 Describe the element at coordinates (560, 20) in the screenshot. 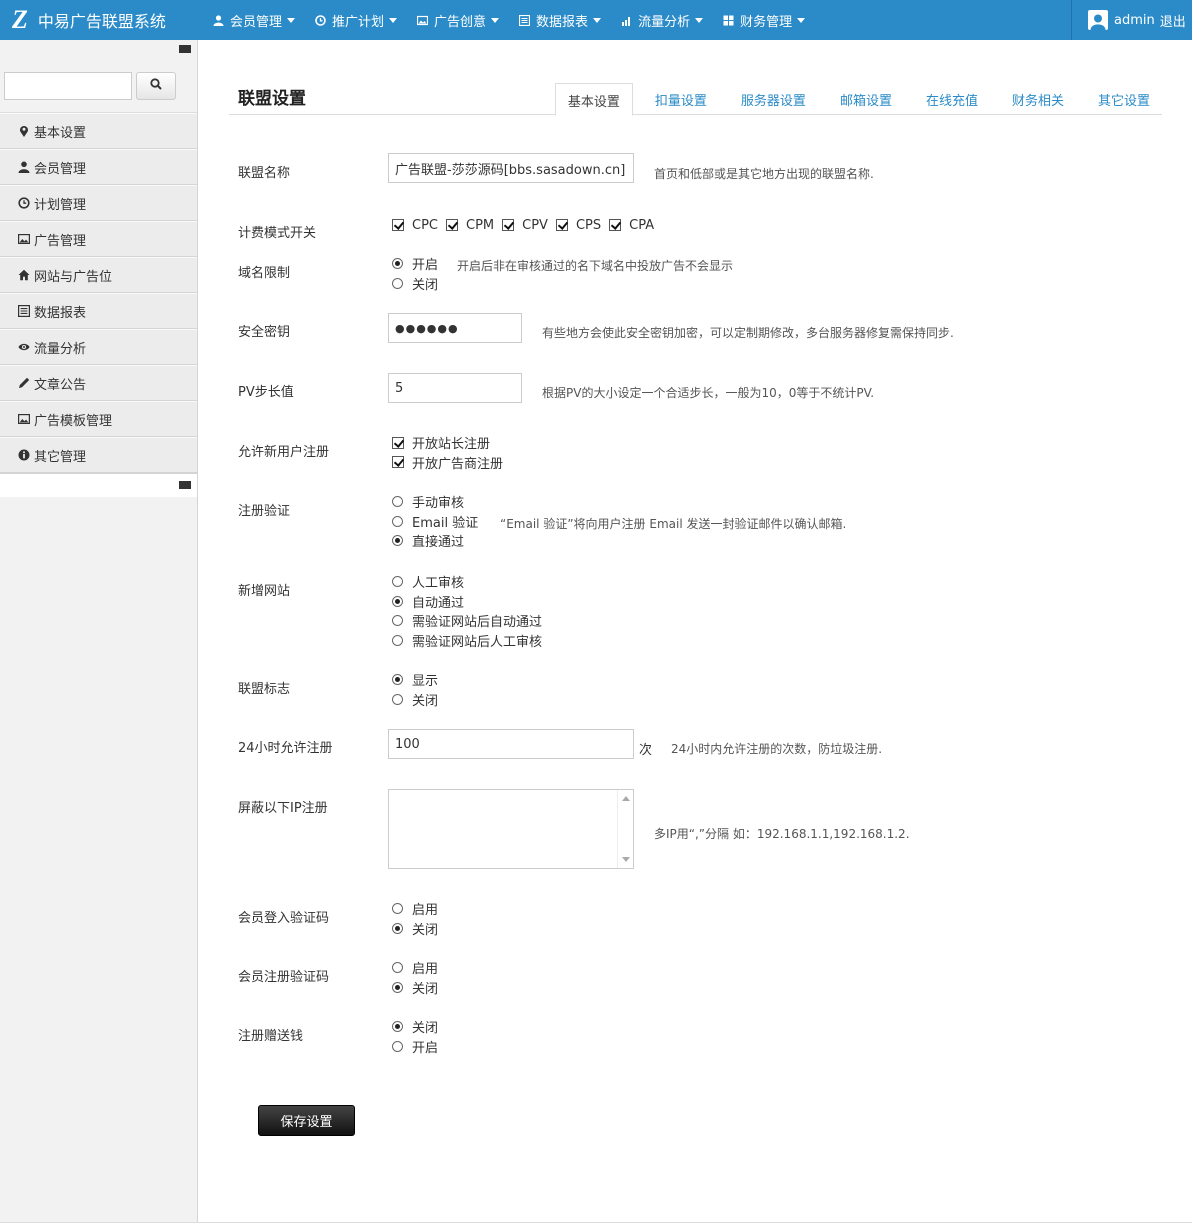

I see `topnav-report: 数据报表` at that location.